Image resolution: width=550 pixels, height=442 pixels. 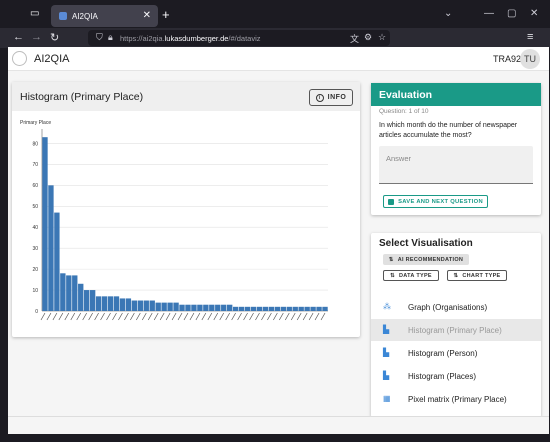 I want to click on vis-item-graph-organisations: ⁂ Graph (Organisations), so click(x=456, y=307).